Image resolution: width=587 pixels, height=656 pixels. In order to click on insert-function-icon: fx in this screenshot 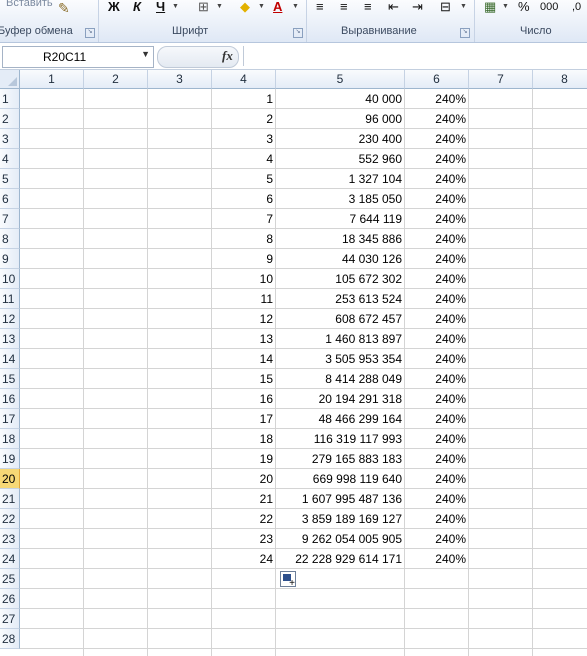, I will do `click(227, 56)`.